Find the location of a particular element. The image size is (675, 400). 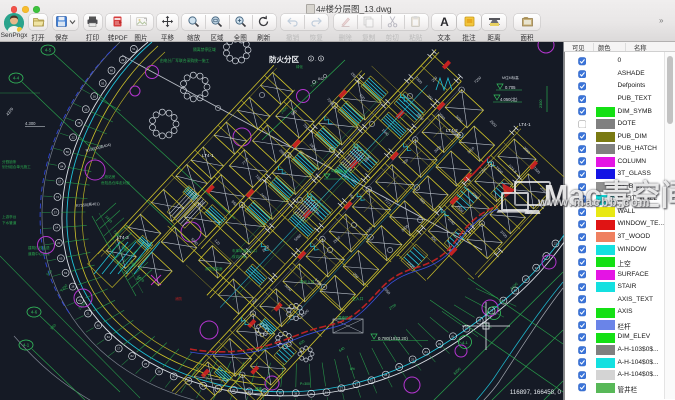

svg-text: 65 is located at coordinates (61, 258).